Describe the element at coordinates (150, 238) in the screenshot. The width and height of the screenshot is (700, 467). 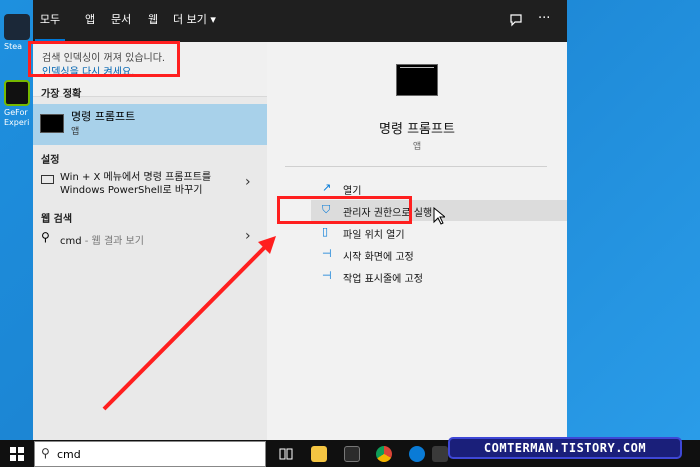
I see `web-search-item: ⚲ cmd - 웹 결과 보기 ›` at that location.